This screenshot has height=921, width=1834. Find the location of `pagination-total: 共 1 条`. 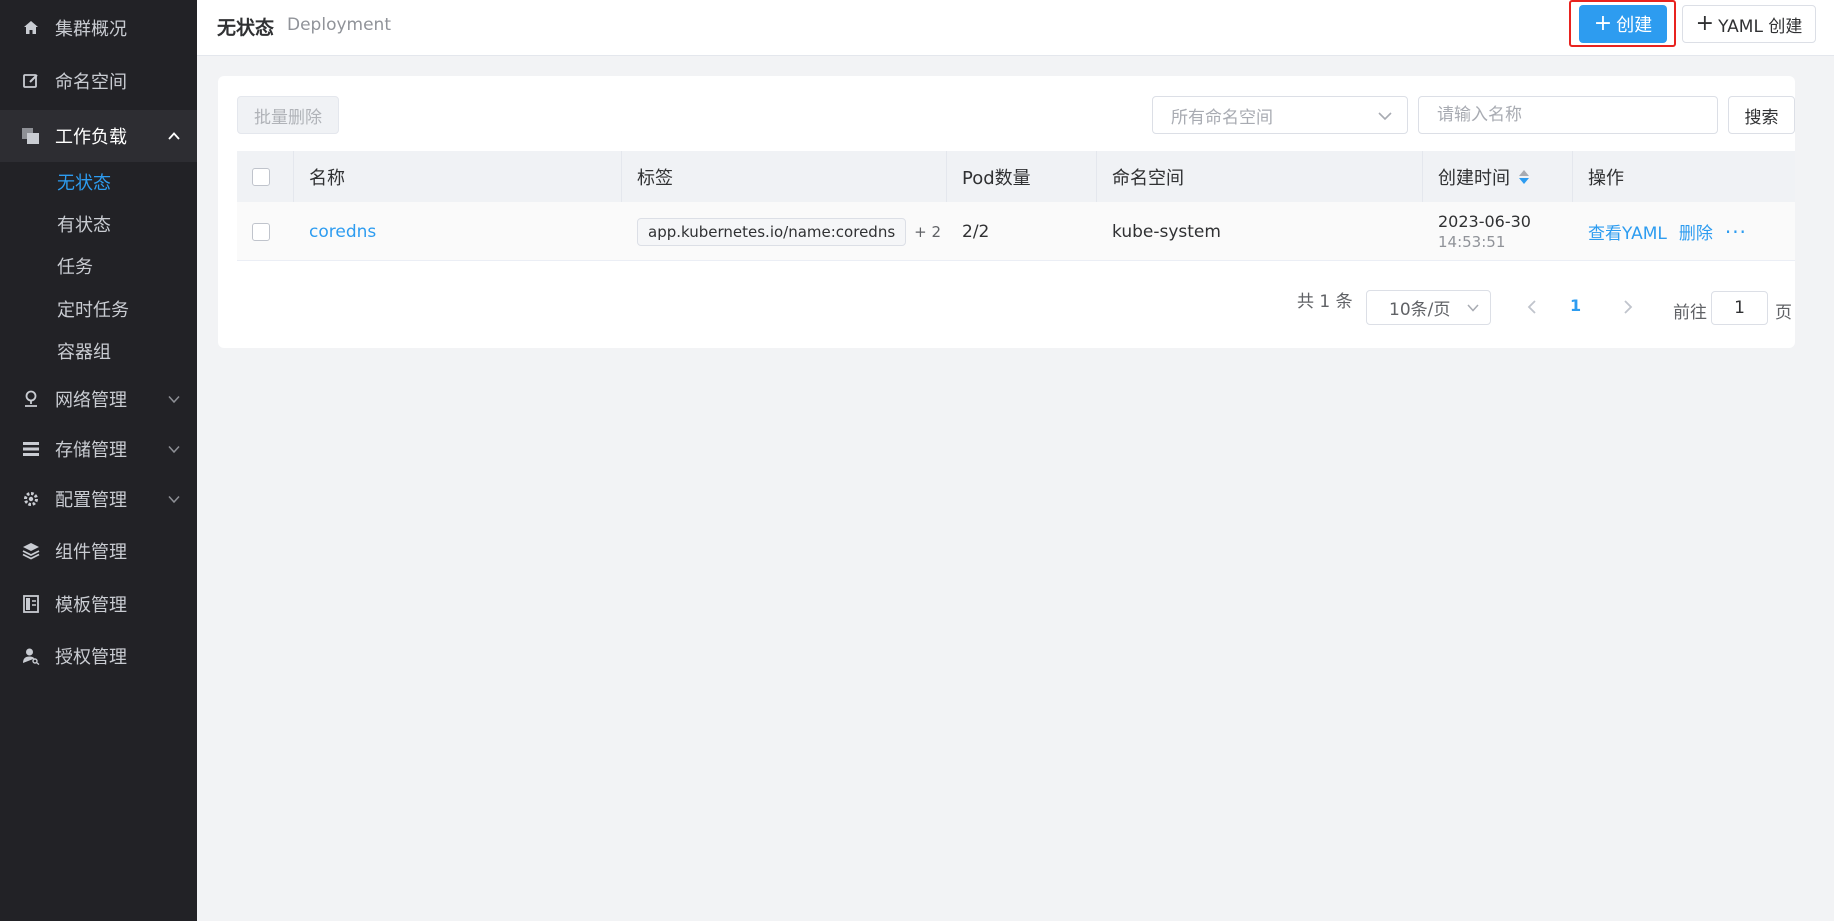

pagination-total: 共 1 条 is located at coordinates (1325, 302).